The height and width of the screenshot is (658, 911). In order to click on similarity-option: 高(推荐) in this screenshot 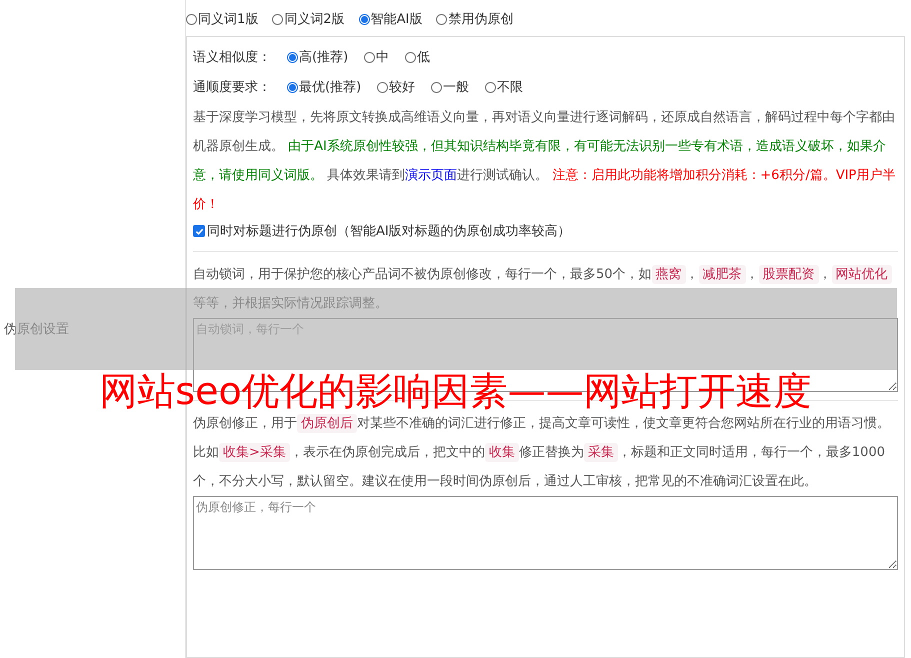, I will do `click(317, 57)`.